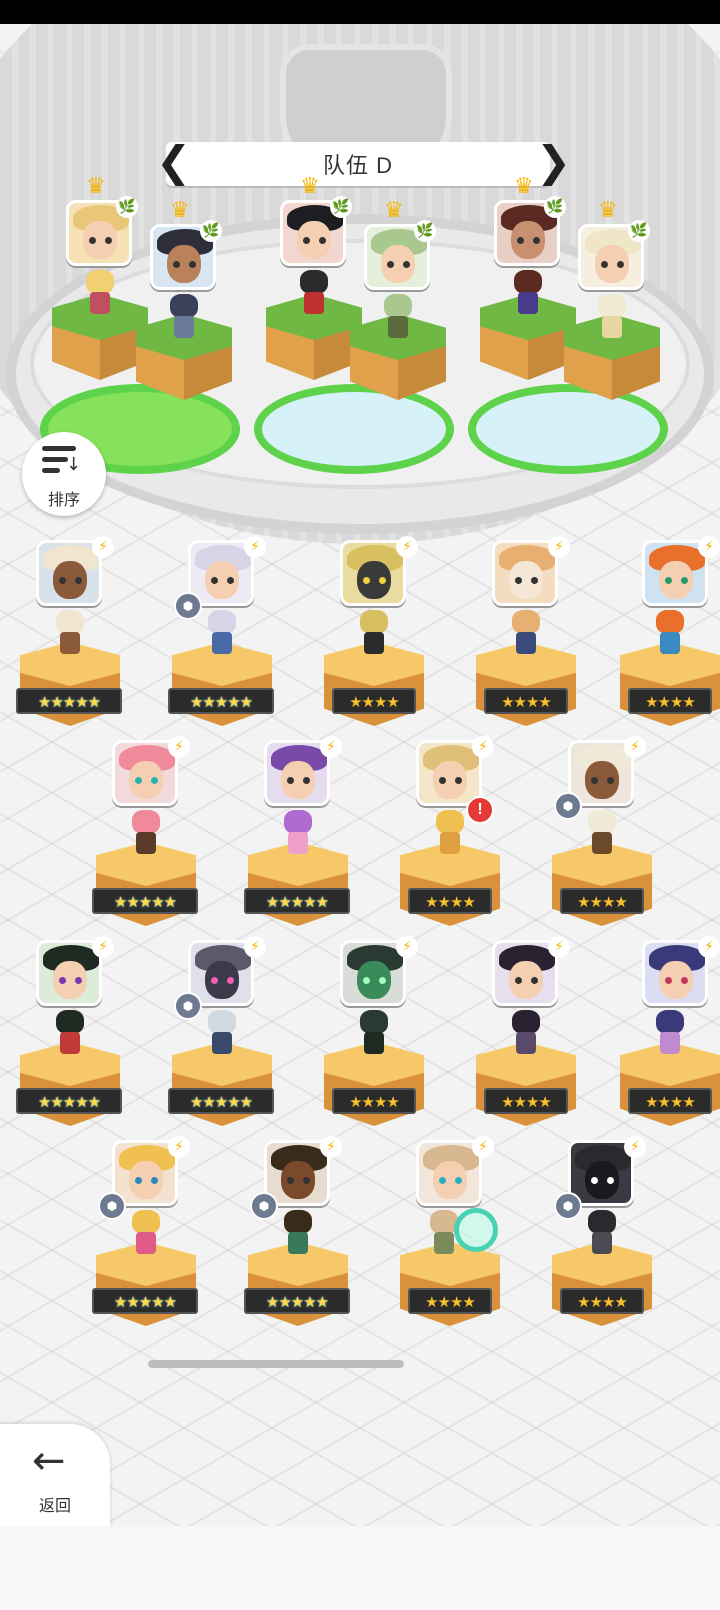 This screenshot has height=1610, width=720. I want to click on hero-card: ⚡ ! ★★★★, so click(449, 838).